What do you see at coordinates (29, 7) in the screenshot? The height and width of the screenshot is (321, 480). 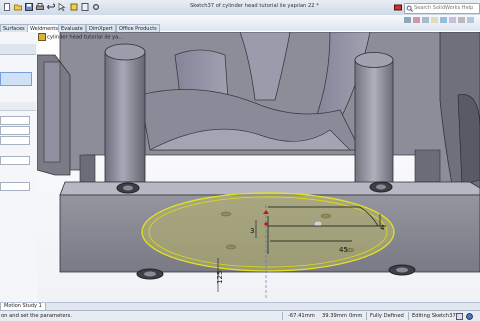 I see `save-icon` at bounding box center [29, 7].